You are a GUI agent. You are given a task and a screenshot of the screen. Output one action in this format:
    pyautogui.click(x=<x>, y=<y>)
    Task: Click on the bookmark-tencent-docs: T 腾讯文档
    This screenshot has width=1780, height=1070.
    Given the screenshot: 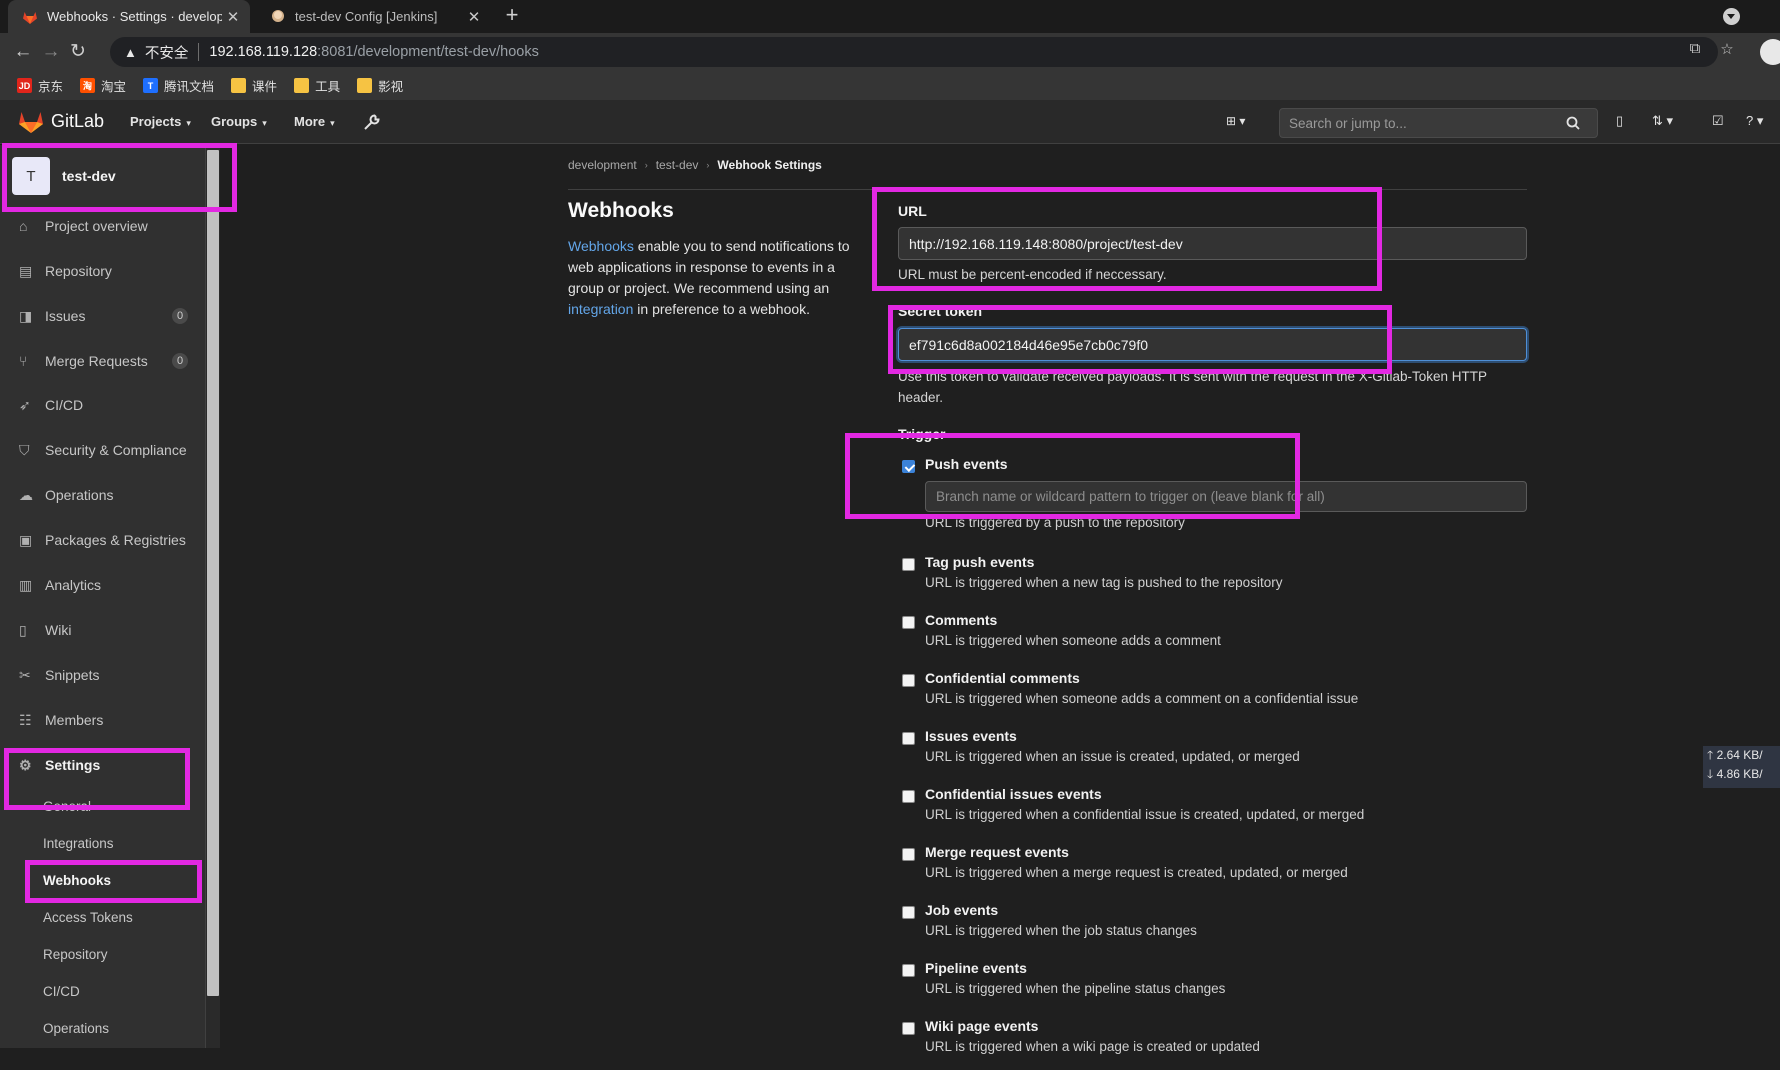 What is the action you would take?
    pyautogui.click(x=178, y=85)
    